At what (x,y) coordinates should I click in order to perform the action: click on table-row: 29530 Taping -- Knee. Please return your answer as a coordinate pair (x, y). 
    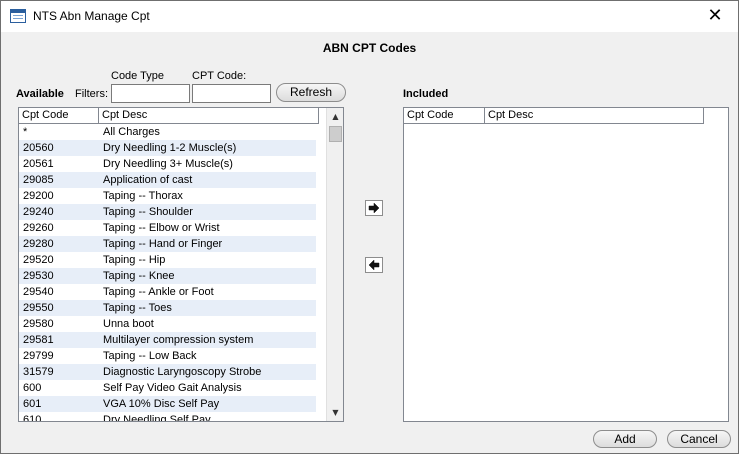
    Looking at the image, I should click on (167, 276).